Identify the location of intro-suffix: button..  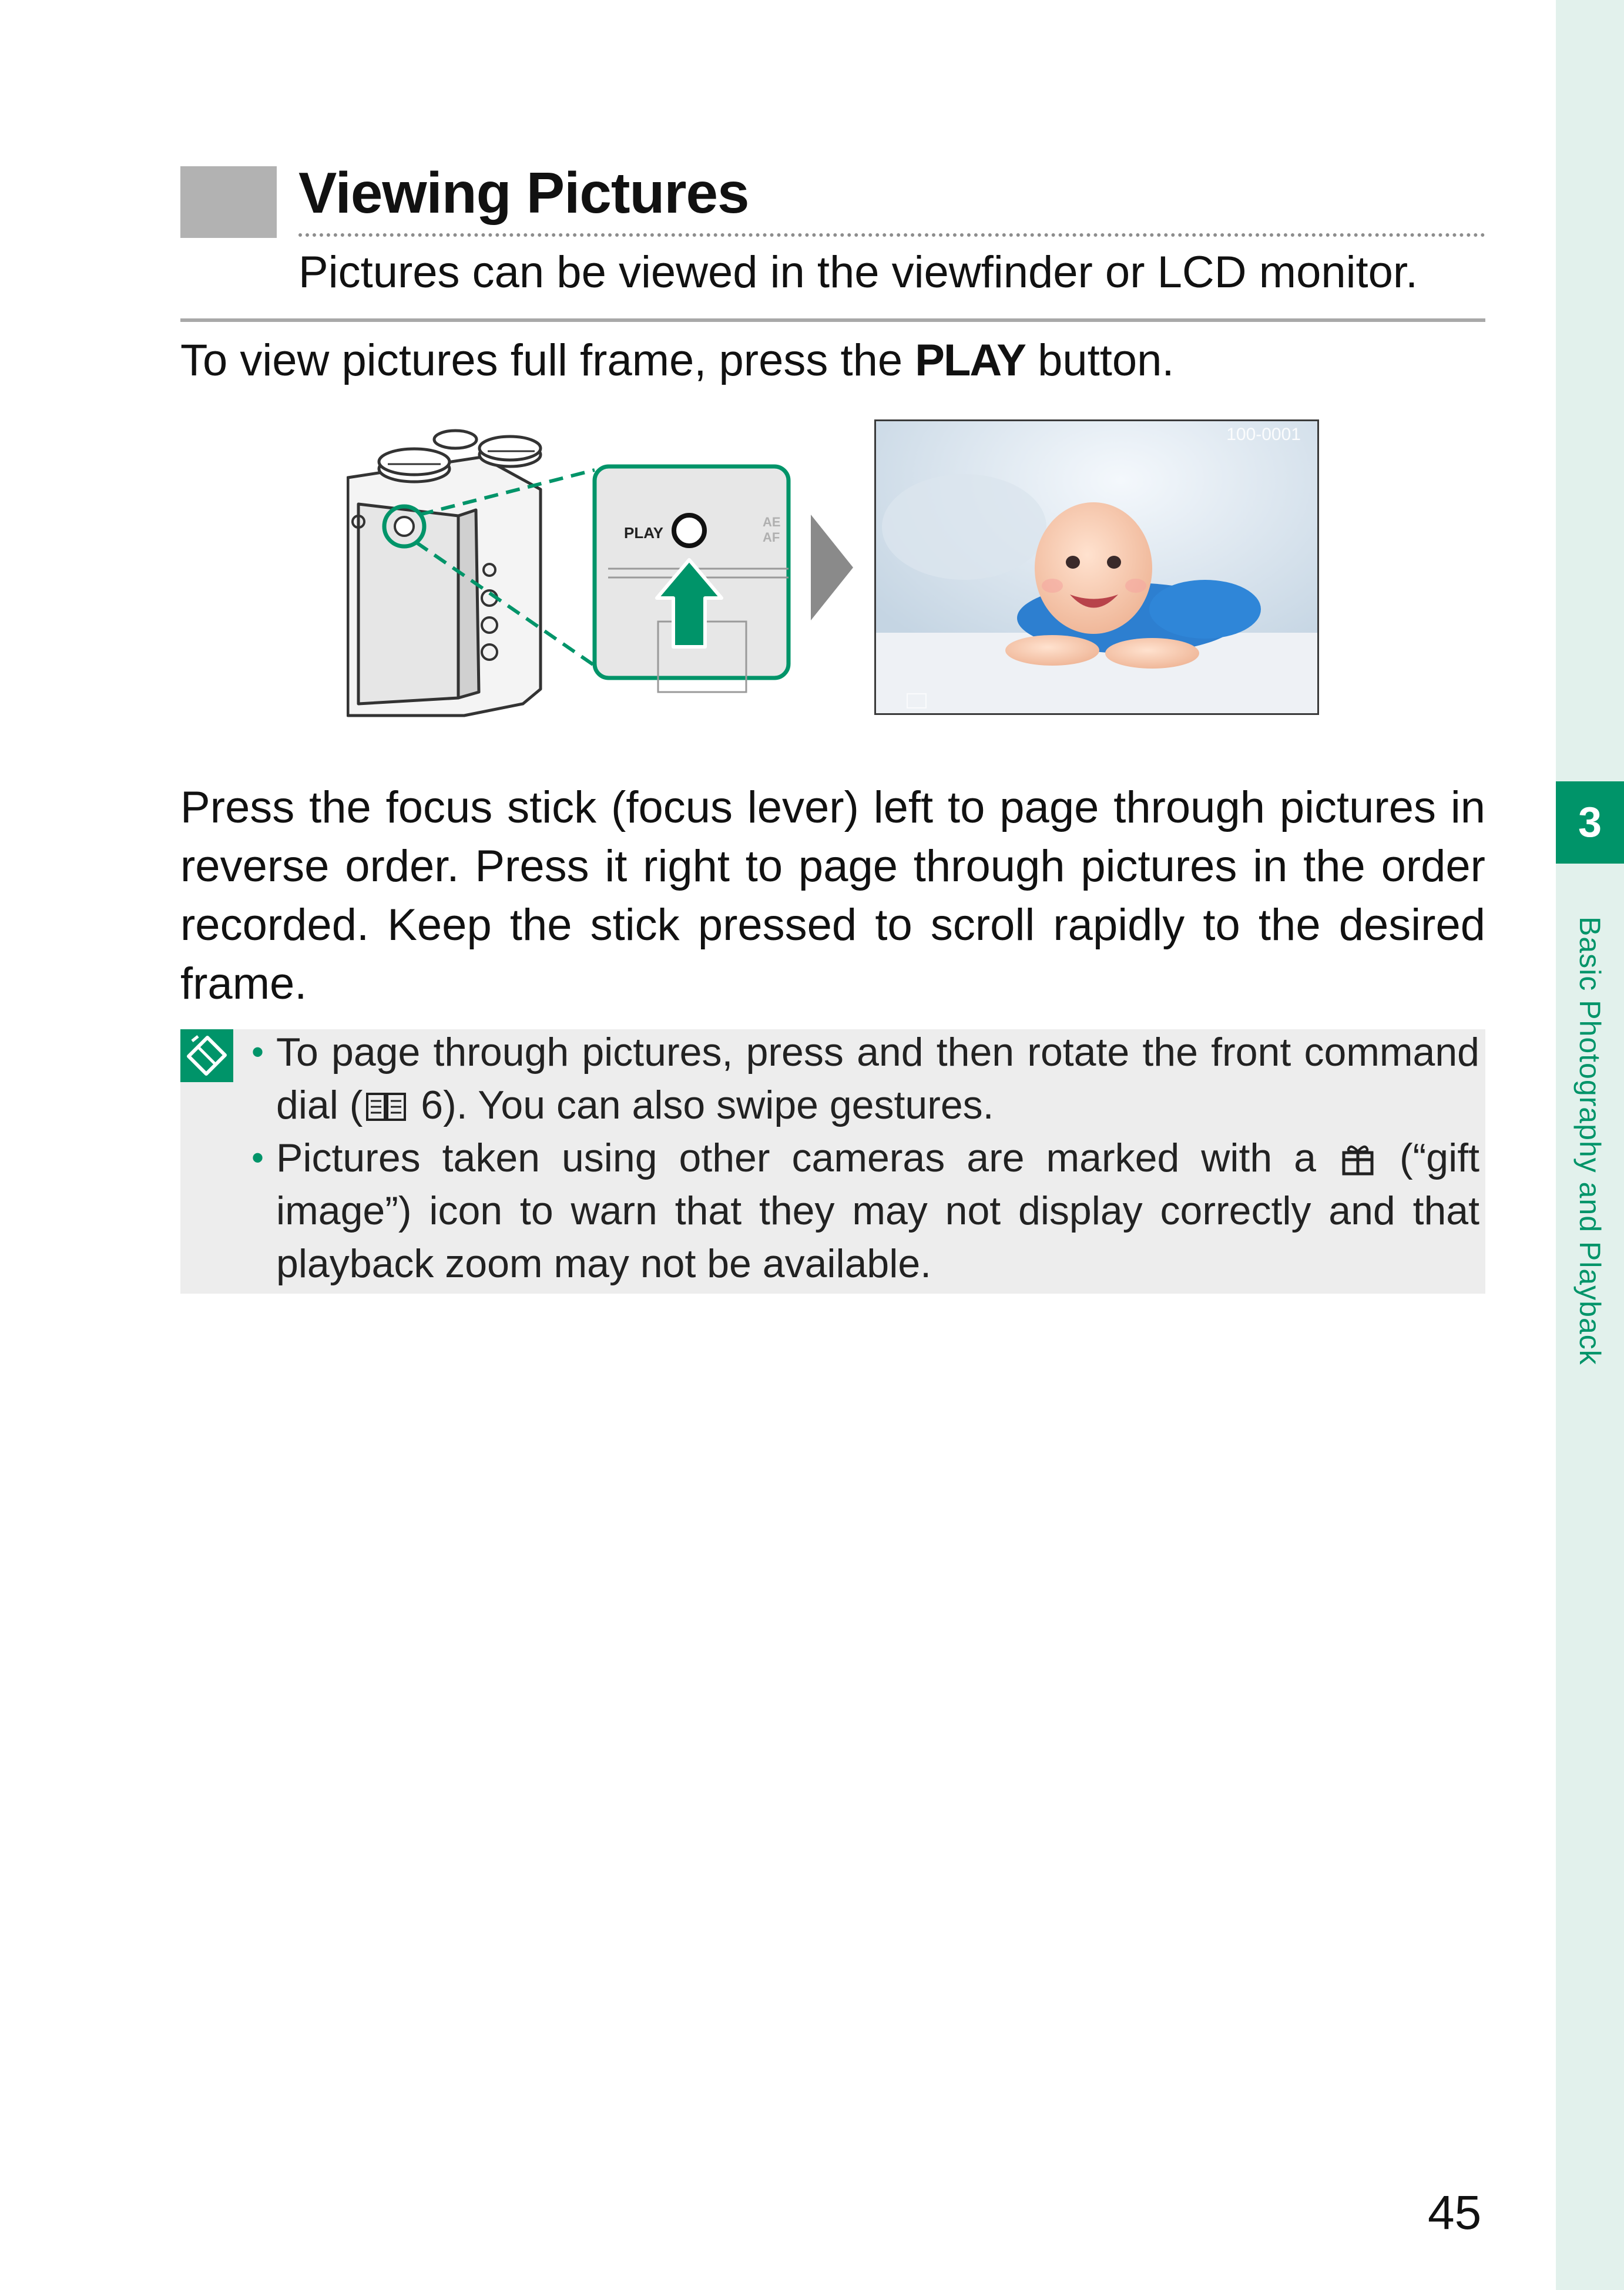
(1100, 360).